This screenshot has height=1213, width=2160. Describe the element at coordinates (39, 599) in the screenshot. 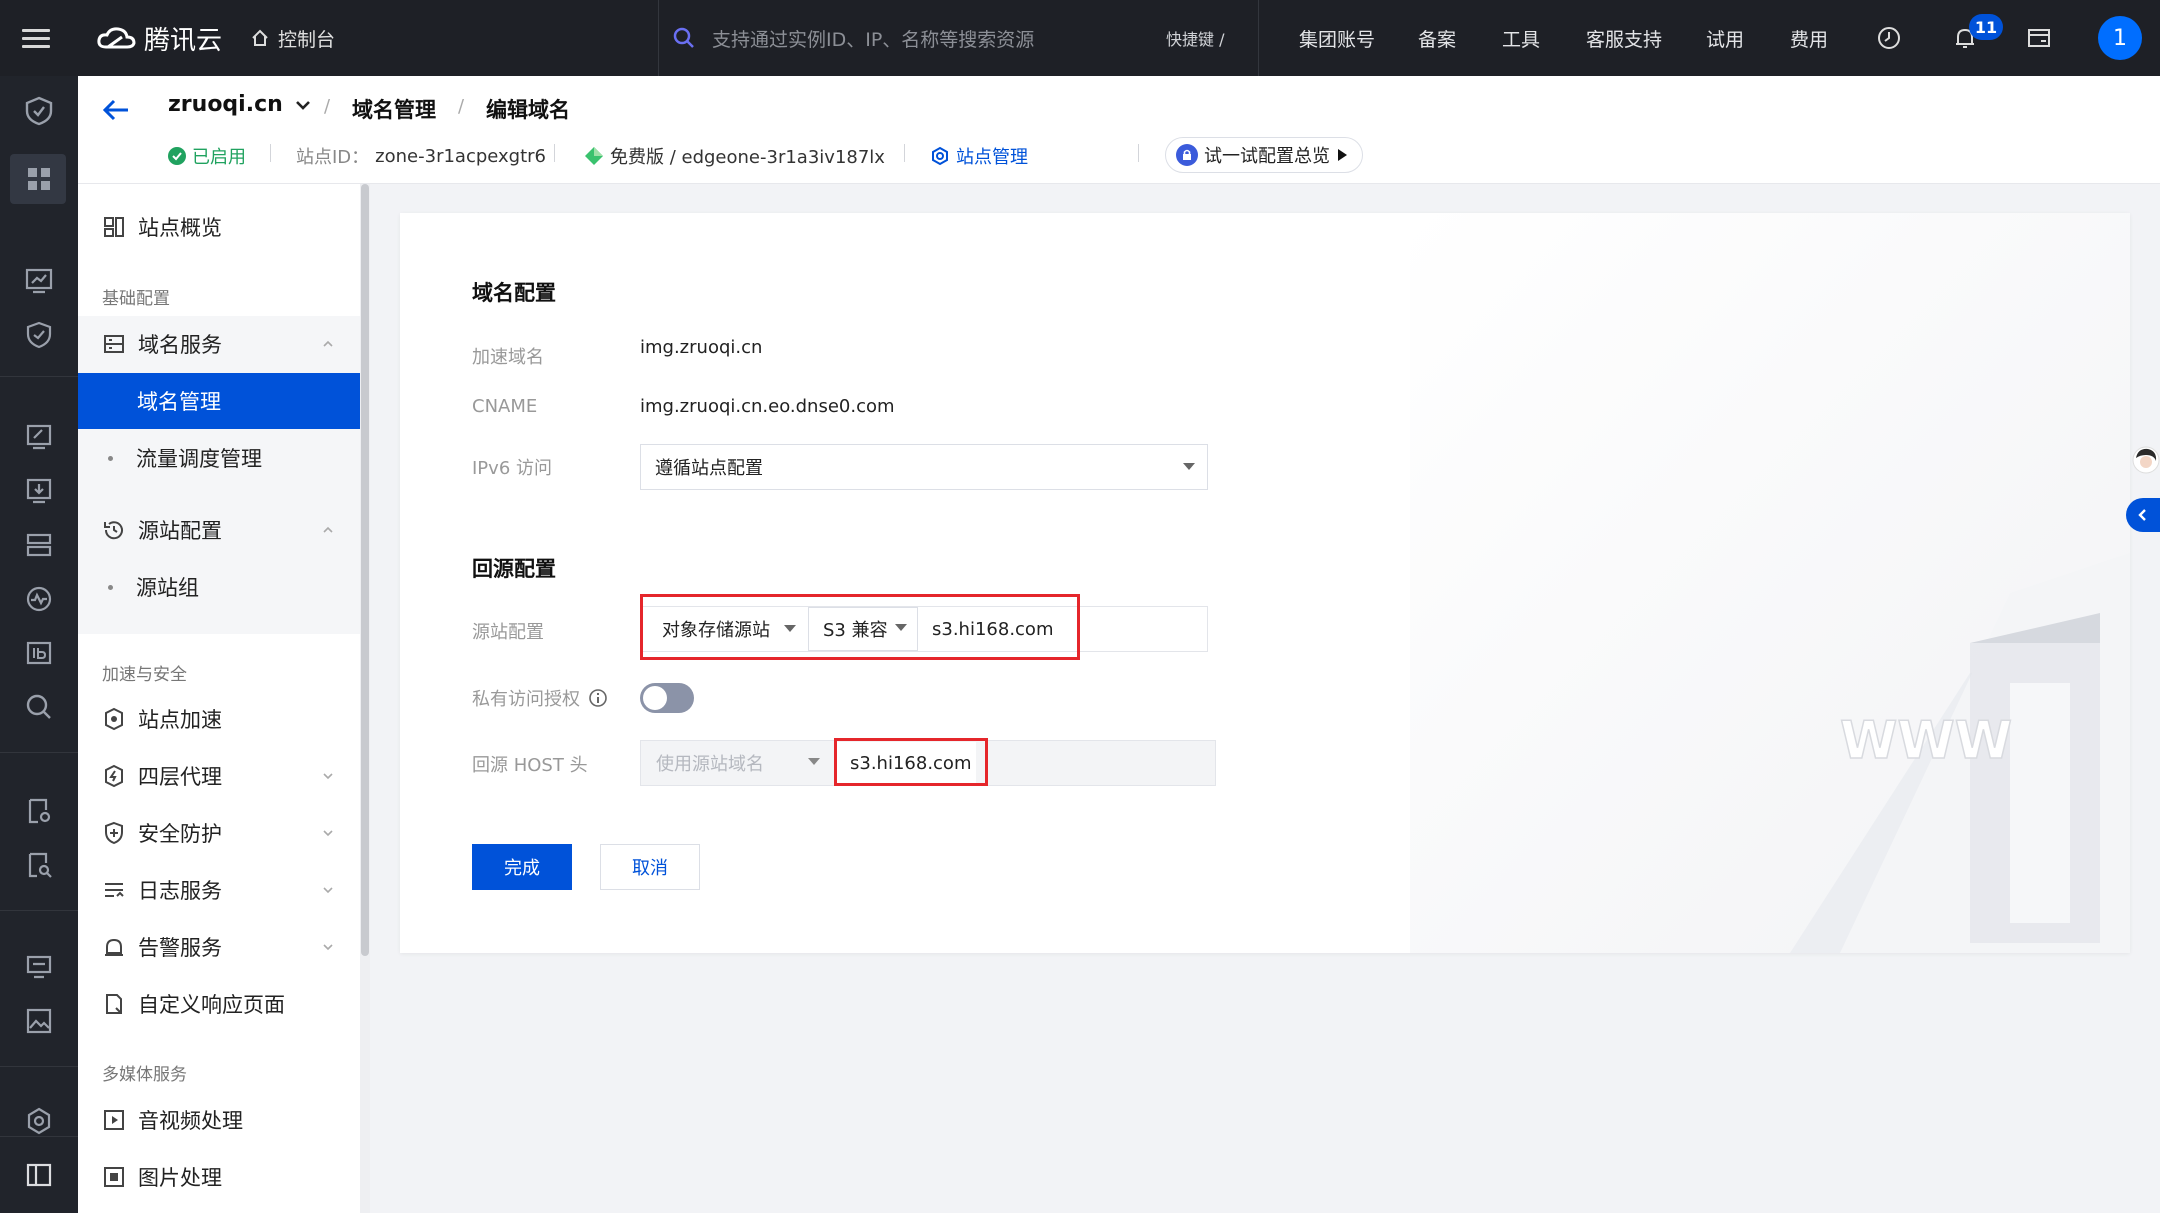

I see `pulse-icon` at that location.